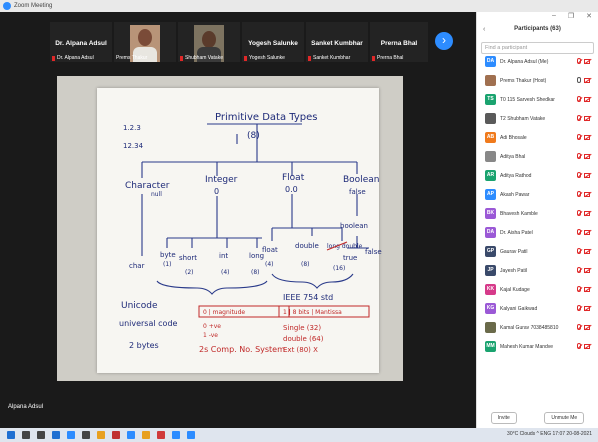 The width and height of the screenshot is (598, 442). I want to click on participant-row: T2 Shubham Vatake, so click(537, 118).